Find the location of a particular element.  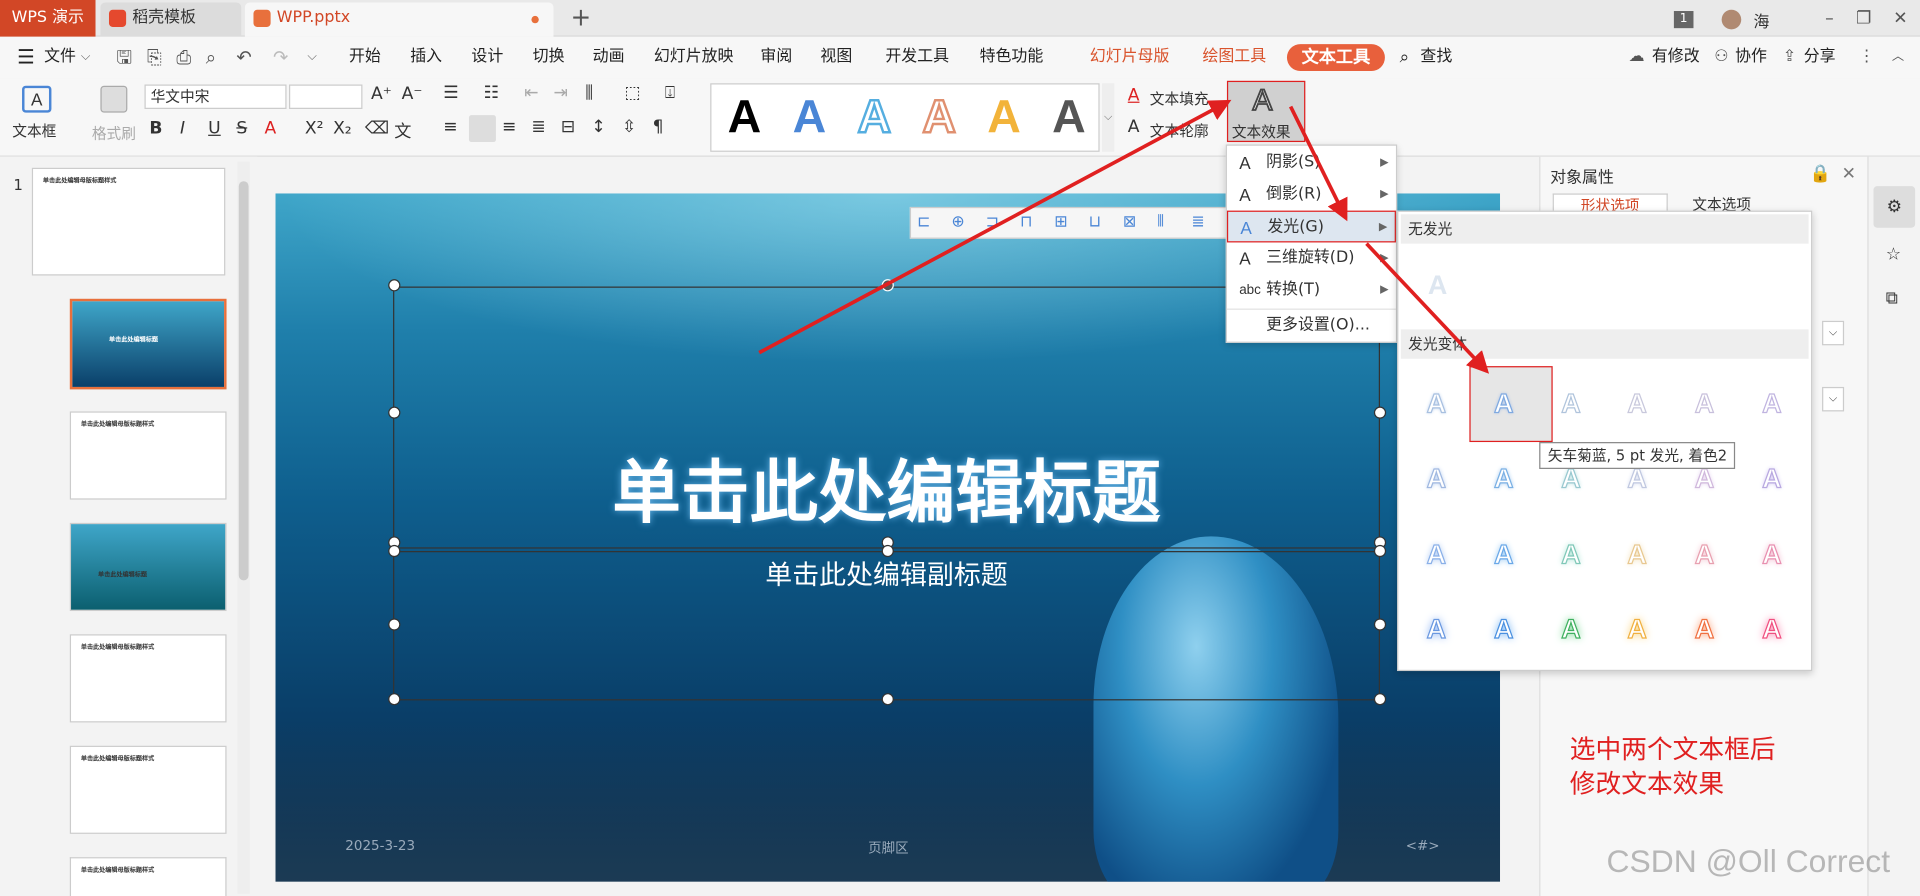

annotation-line-2: 修改文本效果 is located at coordinates (1647, 783).